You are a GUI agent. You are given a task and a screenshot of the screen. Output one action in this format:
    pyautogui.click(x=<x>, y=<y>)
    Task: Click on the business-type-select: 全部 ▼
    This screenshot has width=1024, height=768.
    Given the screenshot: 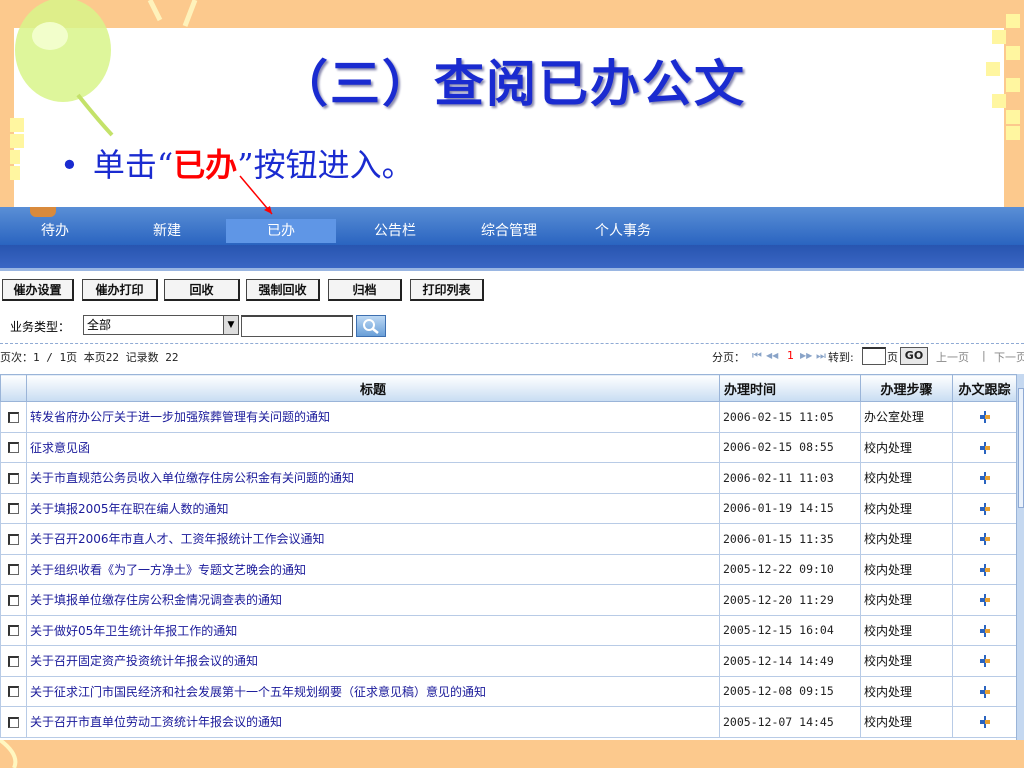 What is the action you would take?
    pyautogui.click(x=161, y=325)
    